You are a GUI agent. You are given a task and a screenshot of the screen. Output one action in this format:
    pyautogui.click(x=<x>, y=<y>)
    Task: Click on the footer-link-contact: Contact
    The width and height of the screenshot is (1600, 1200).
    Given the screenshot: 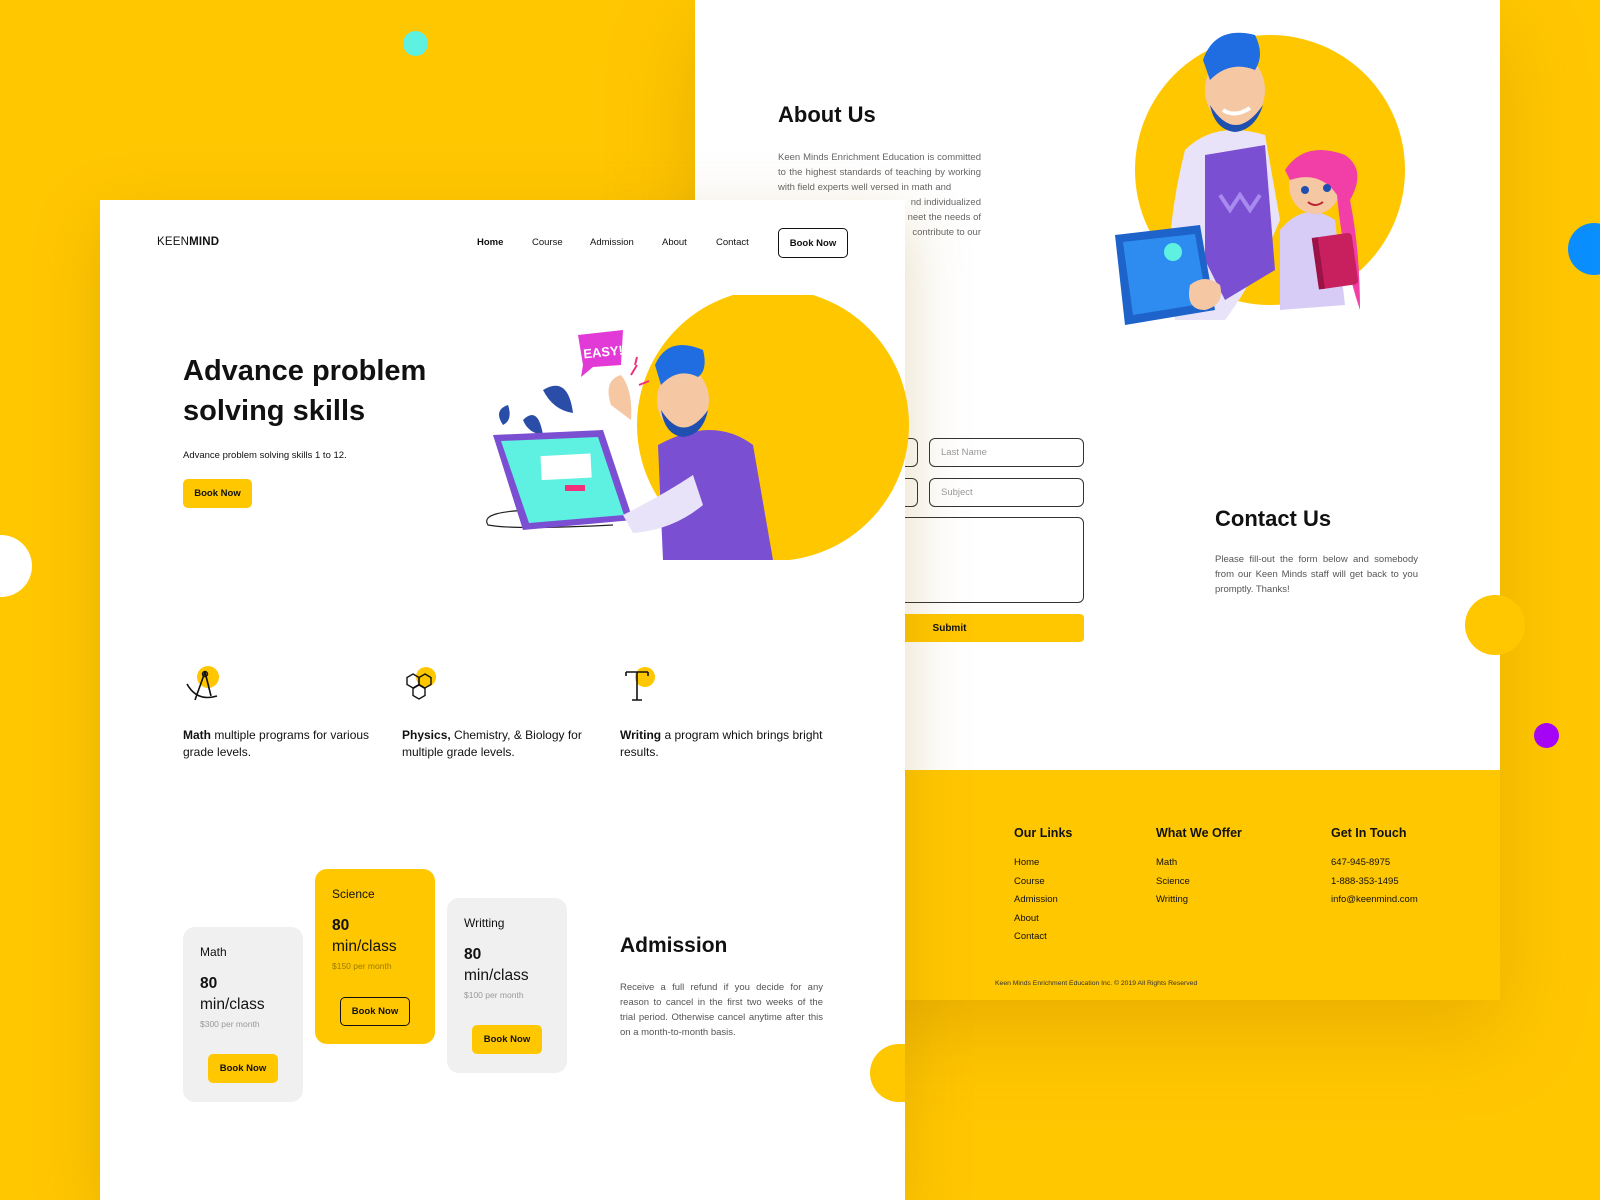 What is the action you would take?
    pyautogui.click(x=1043, y=937)
    